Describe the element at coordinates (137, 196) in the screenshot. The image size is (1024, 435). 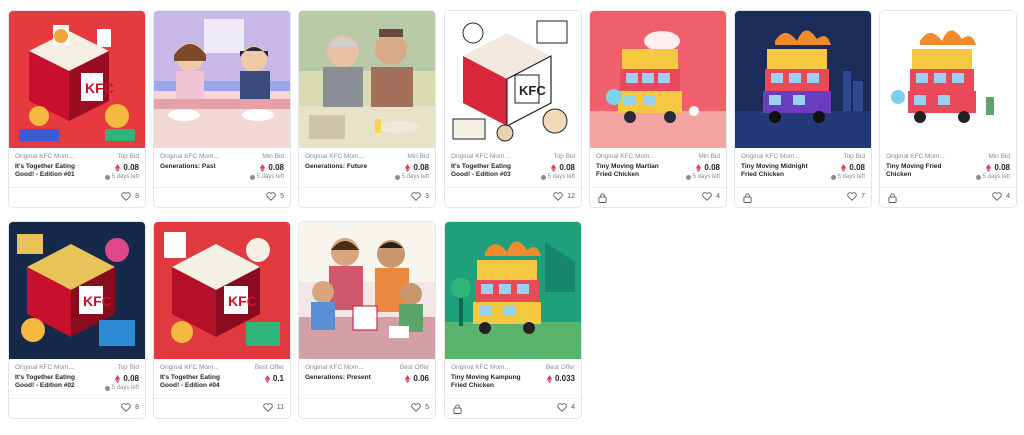
I see `like-count: 8` at that location.